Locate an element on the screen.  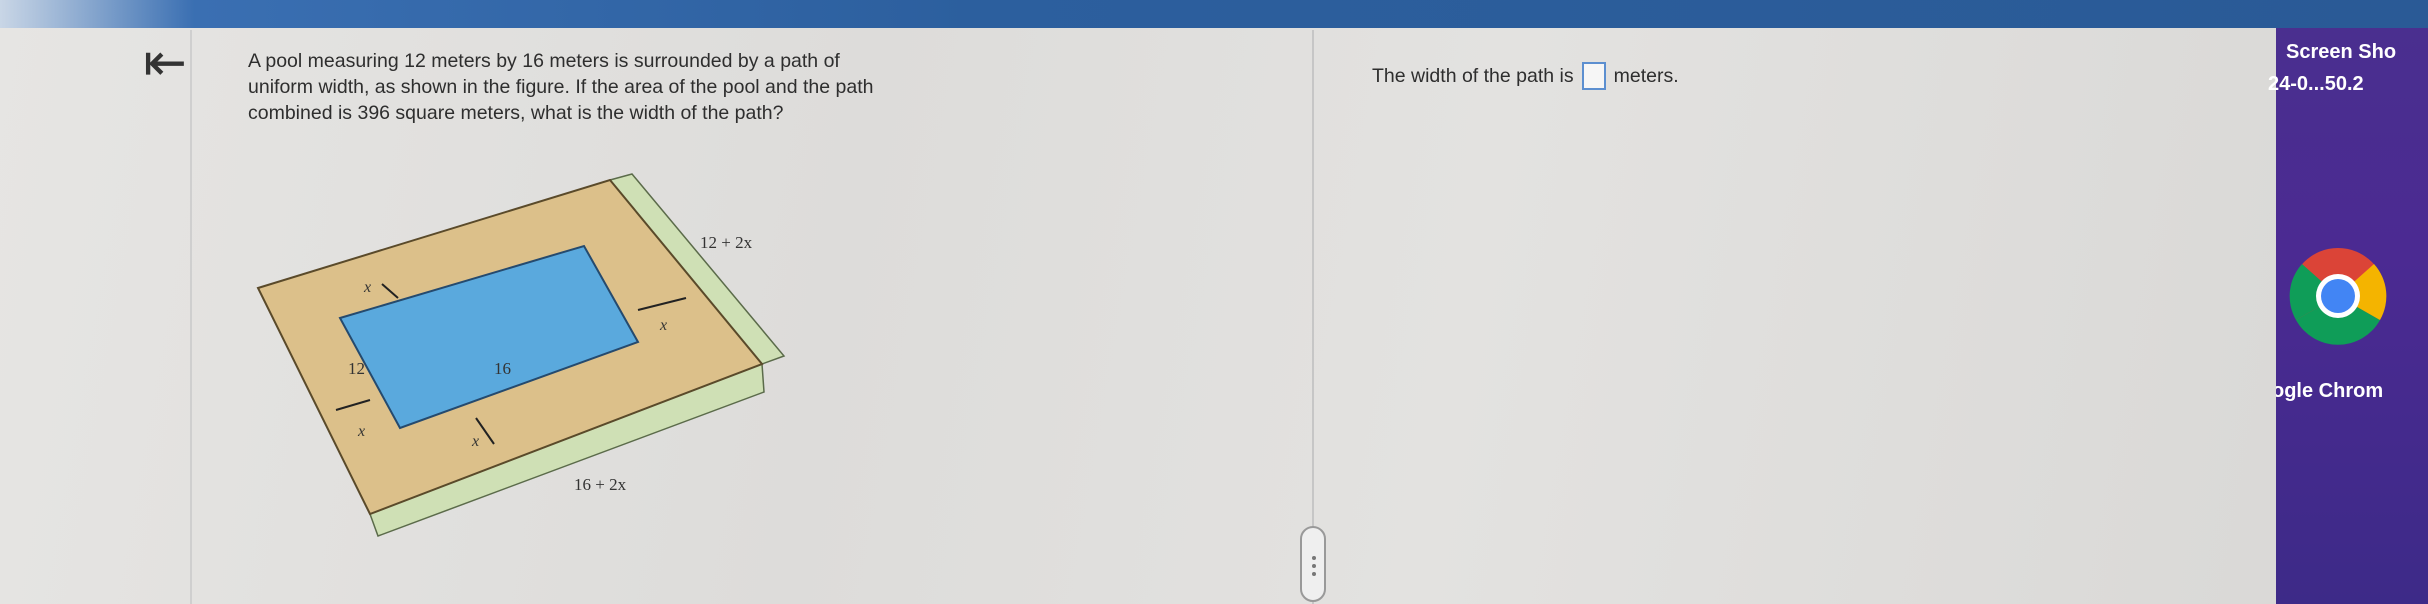
chrome-icon is located at coordinates (2338, 296).